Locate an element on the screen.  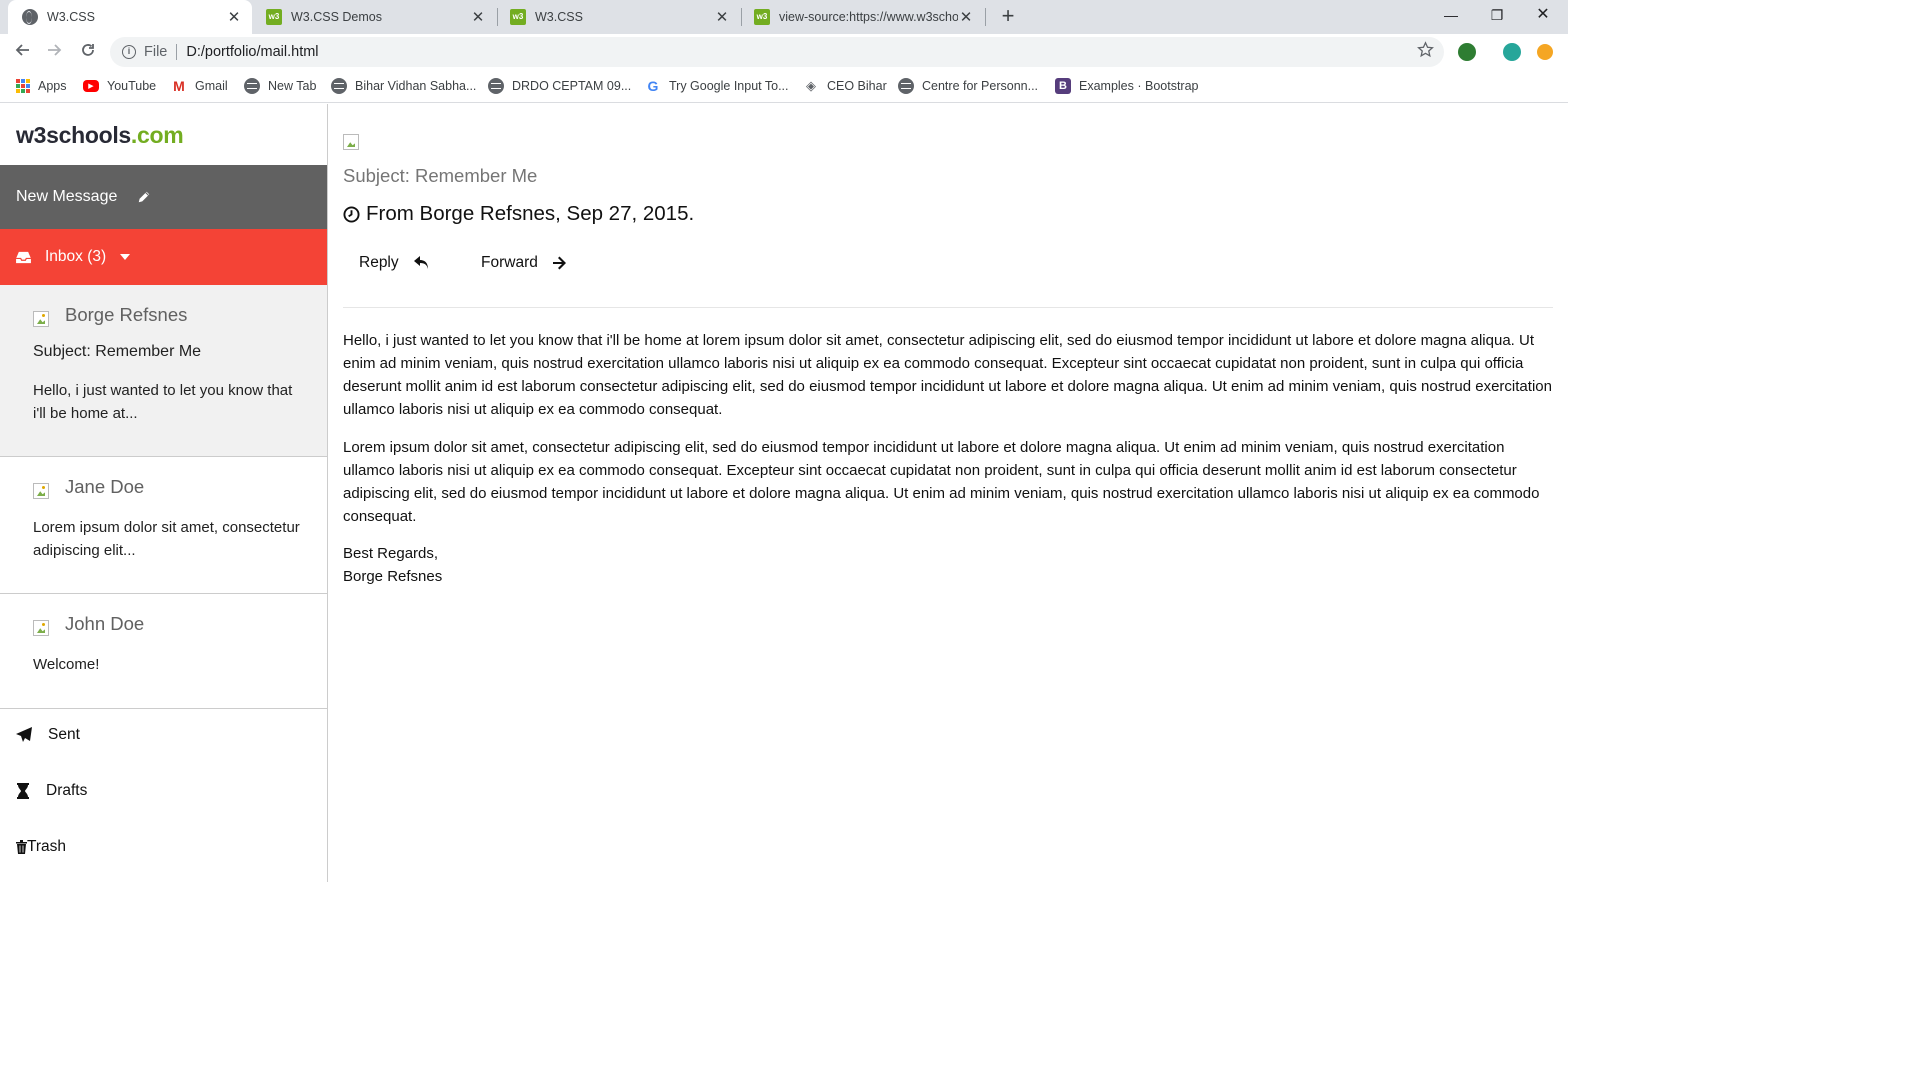
nav-label: Sent is located at coordinates (64, 734).